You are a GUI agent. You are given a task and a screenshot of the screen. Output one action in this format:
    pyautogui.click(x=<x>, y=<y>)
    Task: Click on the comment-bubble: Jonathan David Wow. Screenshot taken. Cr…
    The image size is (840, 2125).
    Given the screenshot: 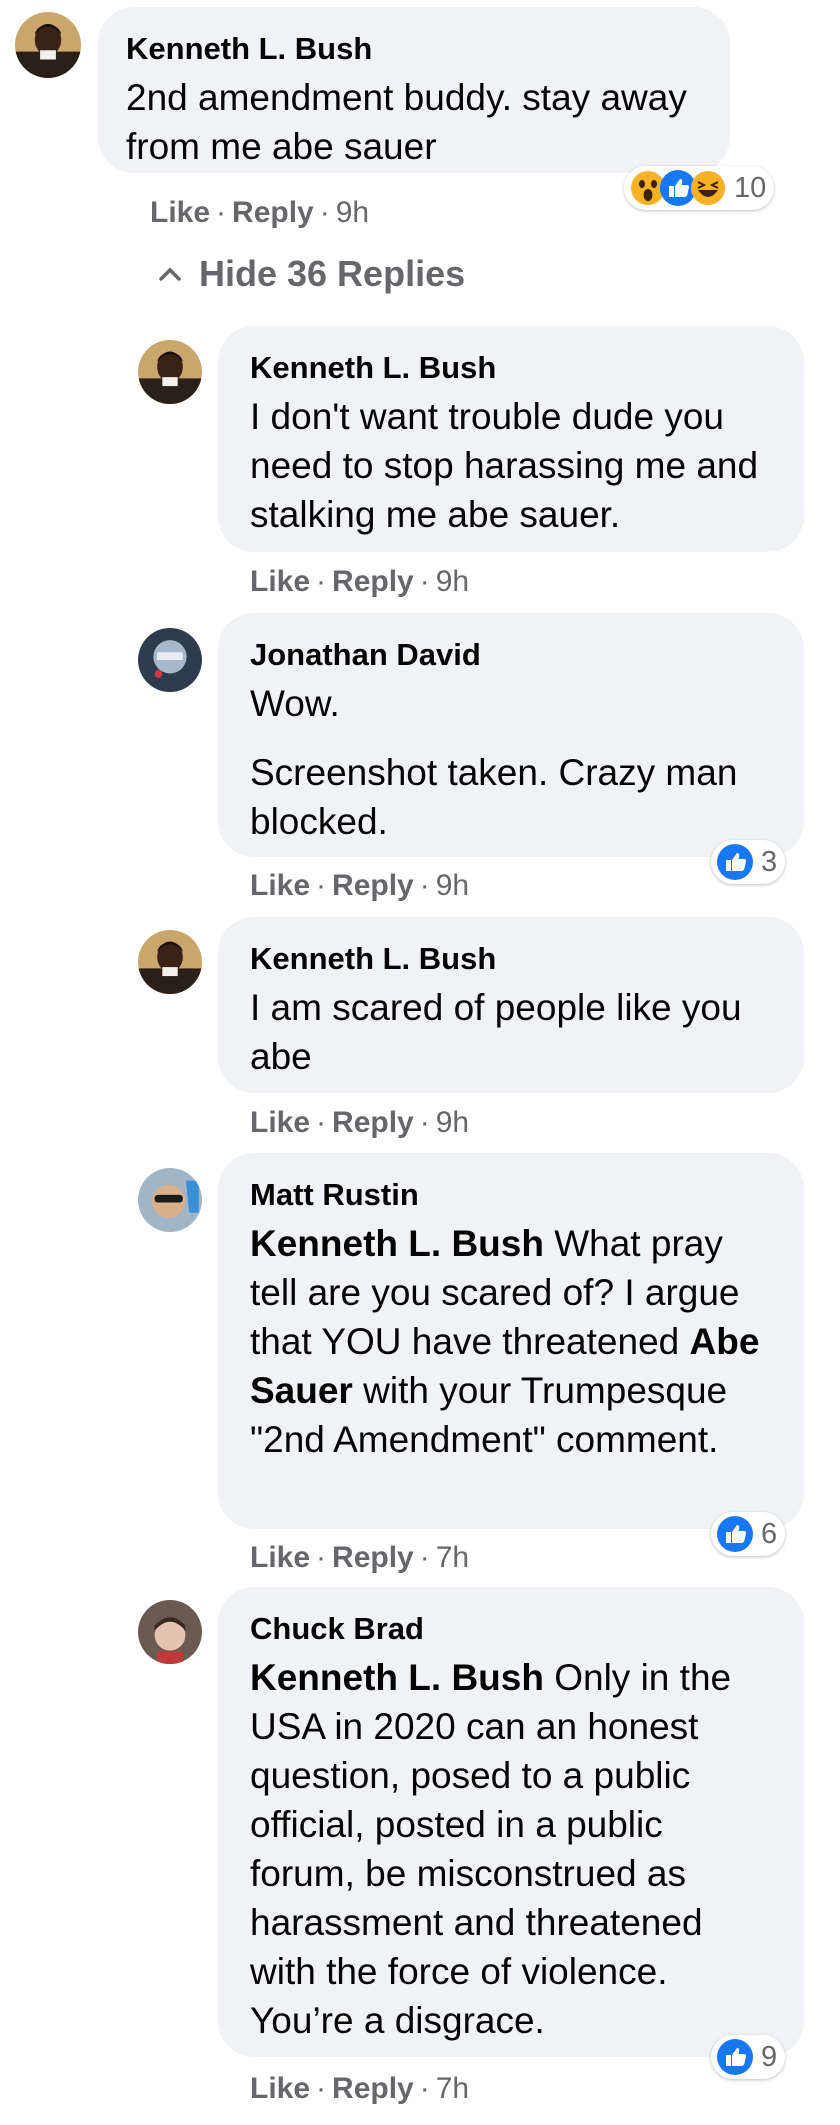 What is the action you would take?
    pyautogui.click(x=511, y=735)
    